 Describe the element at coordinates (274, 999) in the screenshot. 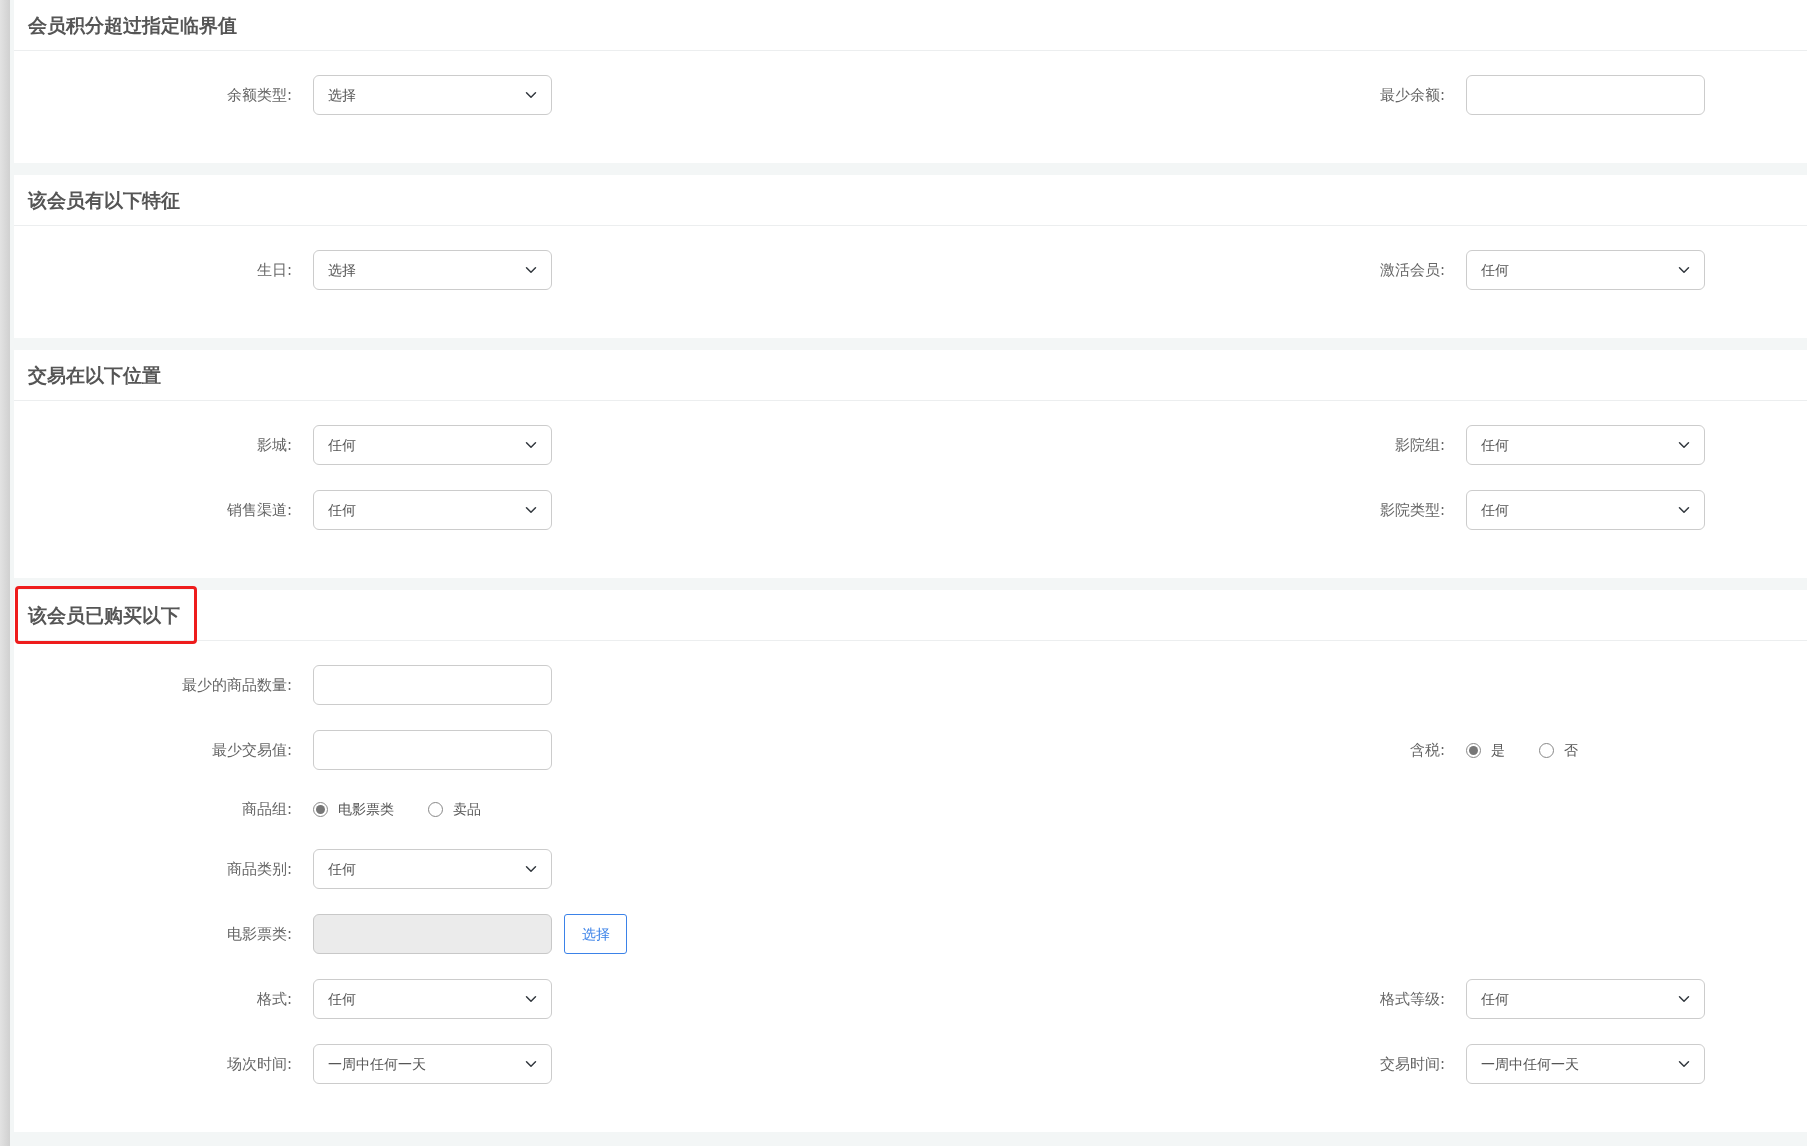

I see `field-label: 格式:` at that location.